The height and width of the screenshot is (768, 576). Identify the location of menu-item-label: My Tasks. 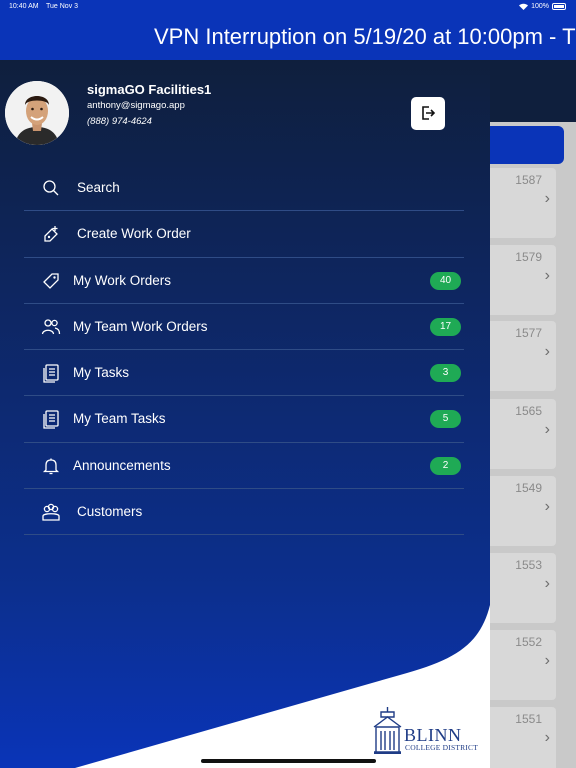
(101, 373).